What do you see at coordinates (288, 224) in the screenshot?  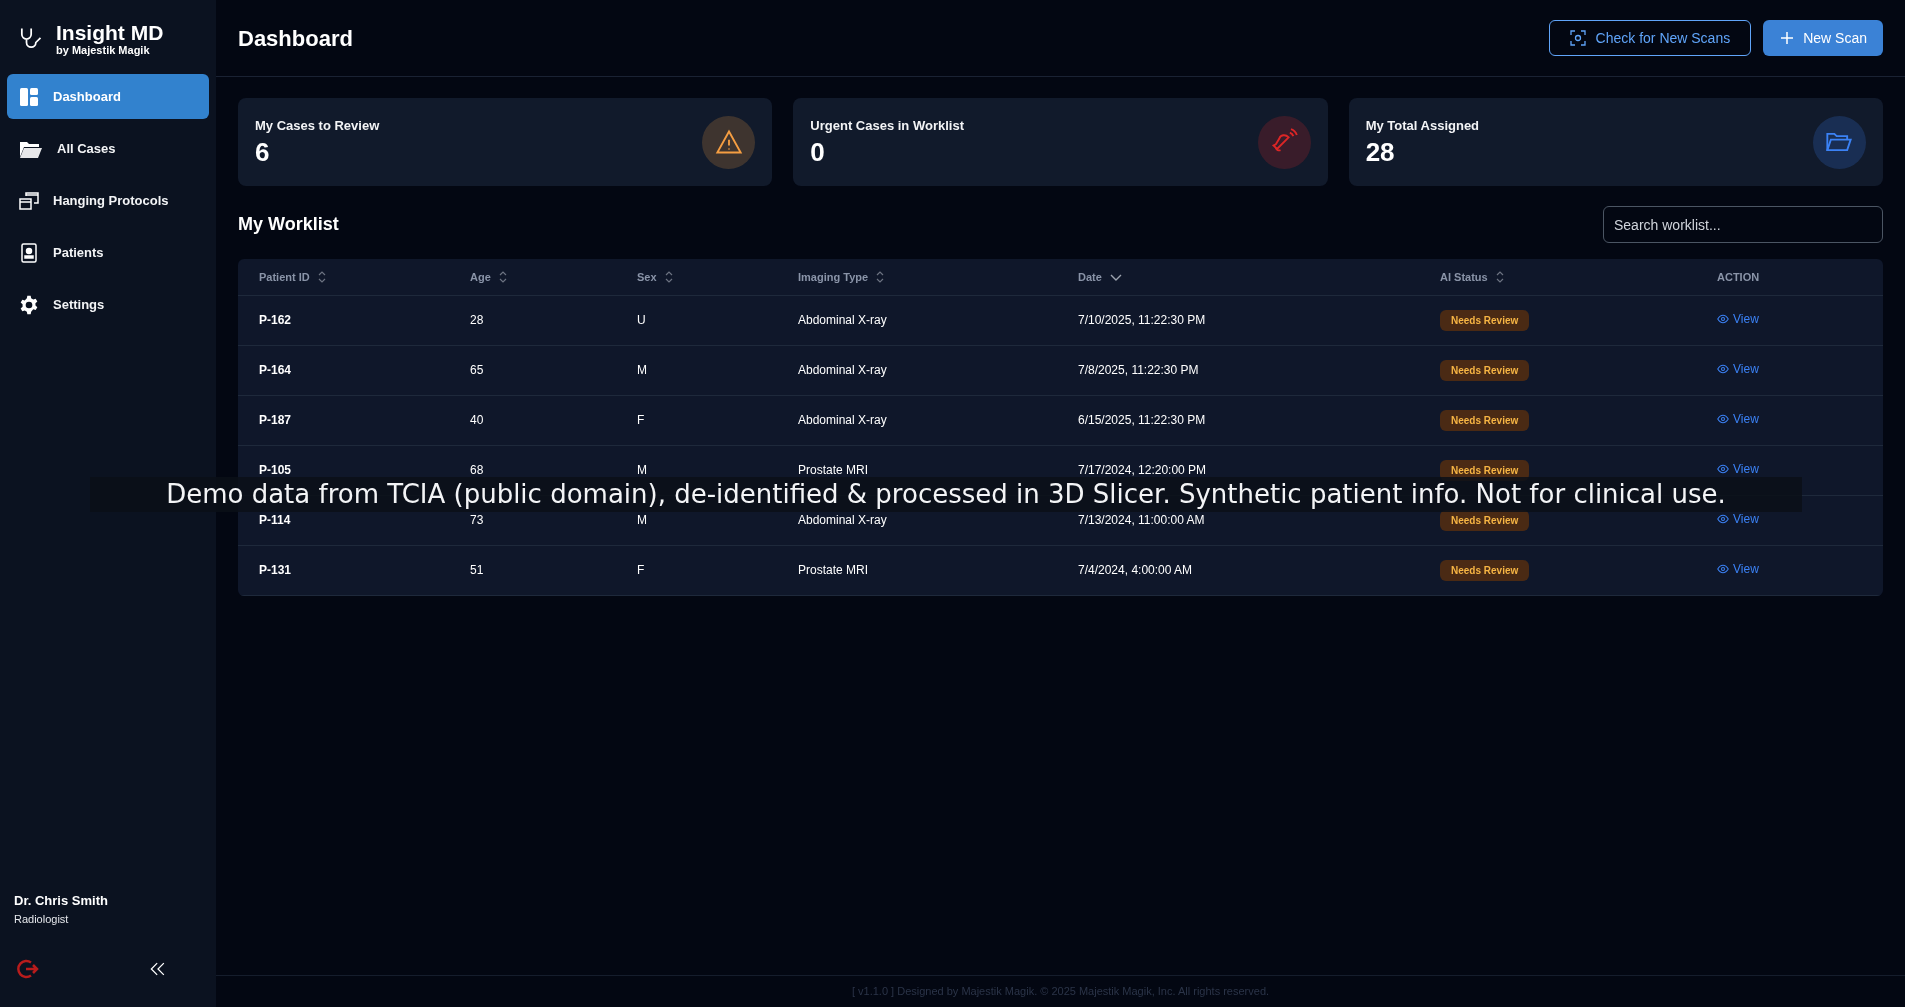 I see `section-title: My Worklist` at bounding box center [288, 224].